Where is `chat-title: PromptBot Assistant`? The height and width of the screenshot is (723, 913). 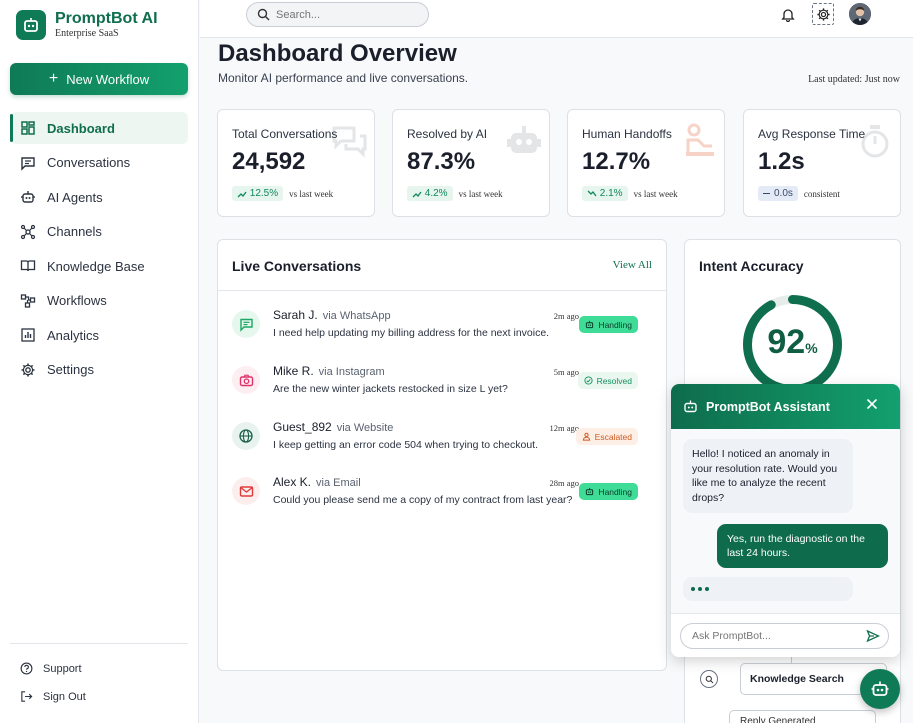 chat-title: PromptBot Assistant is located at coordinates (768, 406).